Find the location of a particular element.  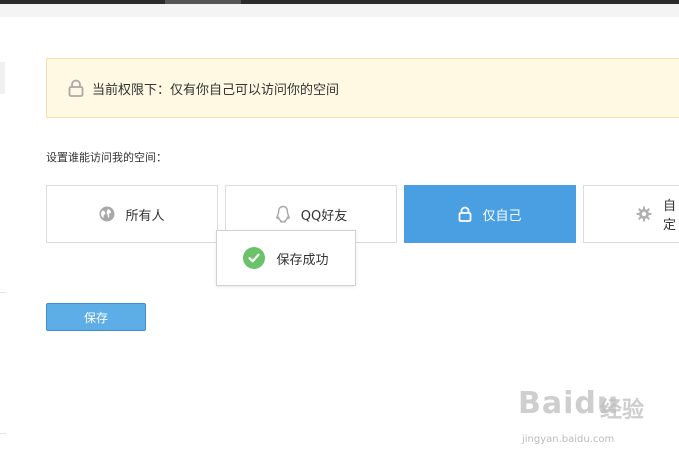

option-label: 自定 is located at coordinates (670, 216).